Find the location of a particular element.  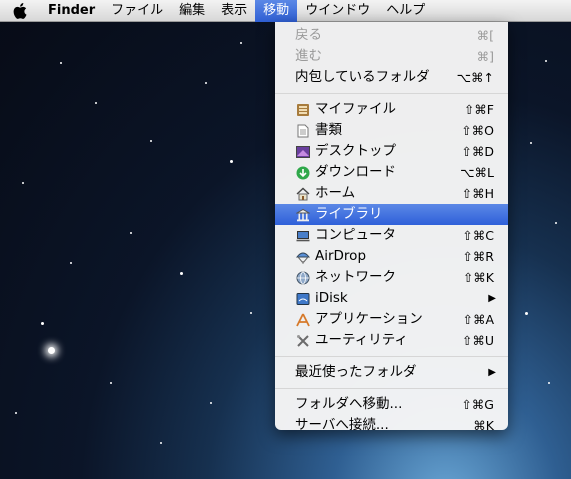

menubar-edit: 編集 is located at coordinates (192, 11).